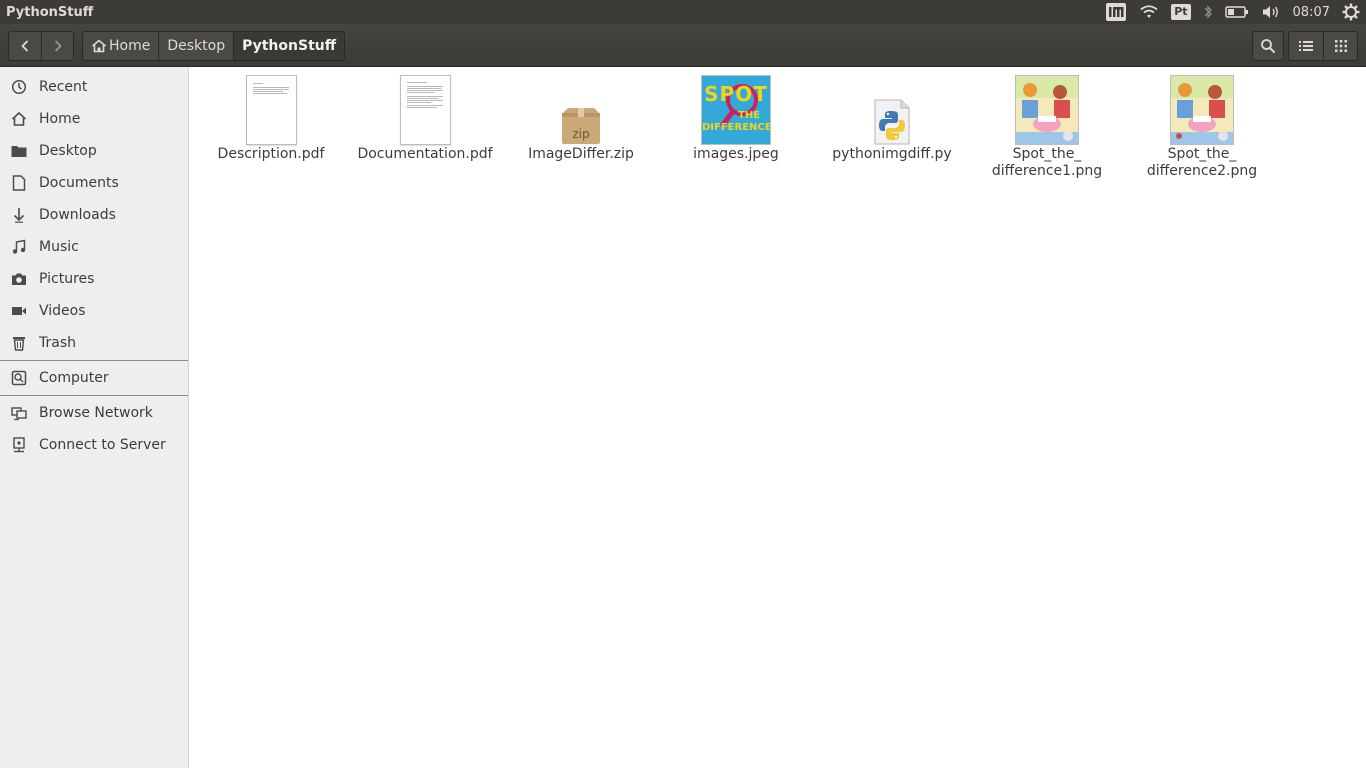 This screenshot has height=768, width=1366. I want to click on breadcrumb-desktop-label: Desktop, so click(196, 46).